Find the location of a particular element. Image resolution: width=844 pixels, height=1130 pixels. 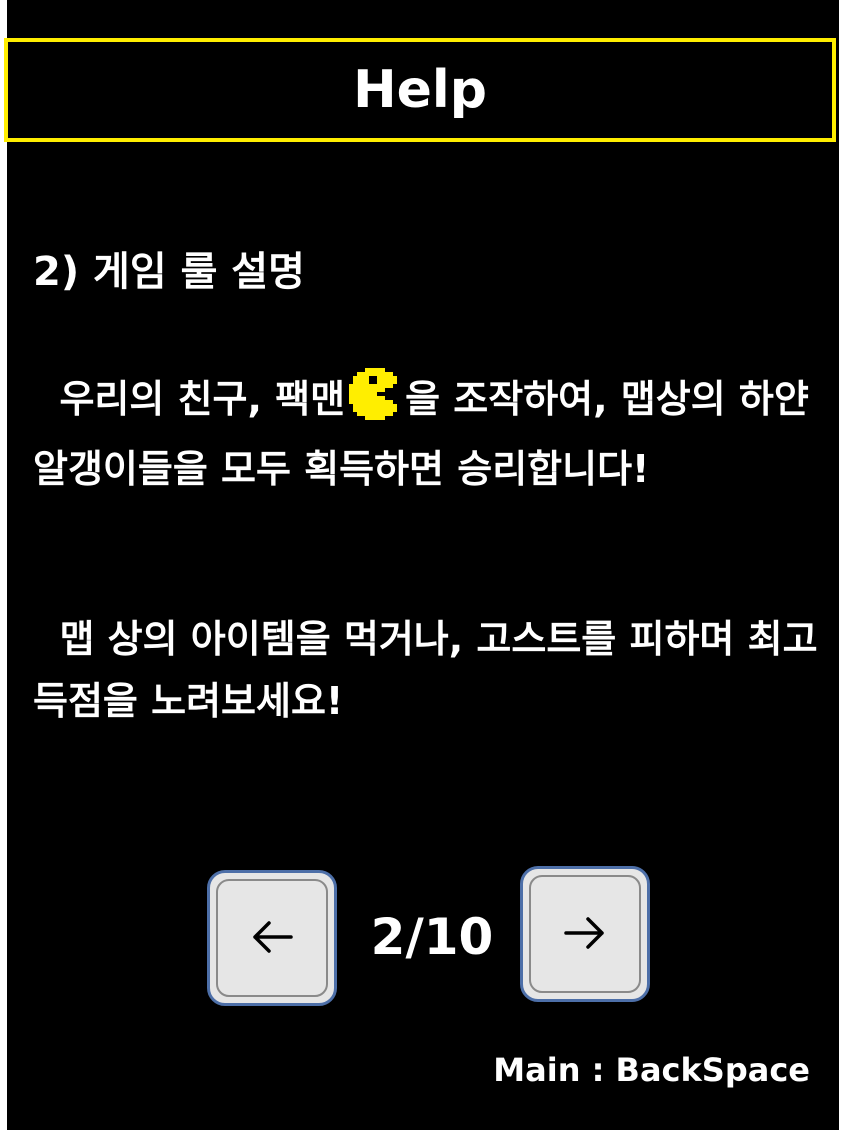

previous-page-button is located at coordinates (272, 938).